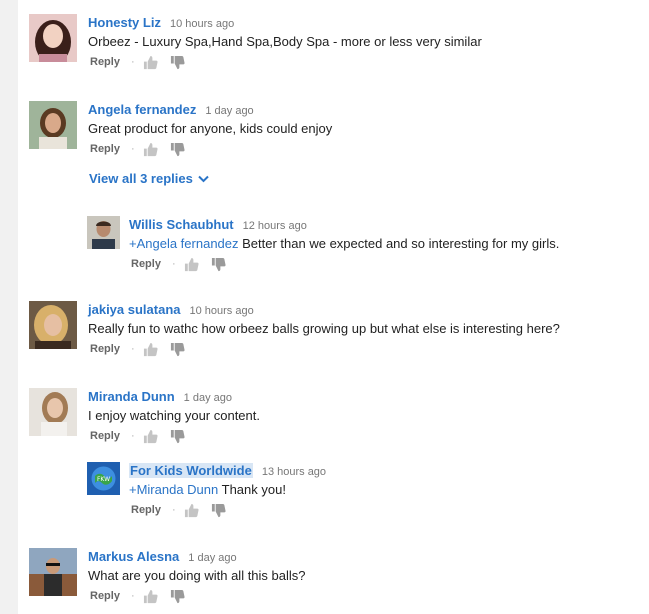 This screenshot has height=614, width=649. What do you see at coordinates (252, 489) in the screenshot?
I see `reply-message: Thank you!` at bounding box center [252, 489].